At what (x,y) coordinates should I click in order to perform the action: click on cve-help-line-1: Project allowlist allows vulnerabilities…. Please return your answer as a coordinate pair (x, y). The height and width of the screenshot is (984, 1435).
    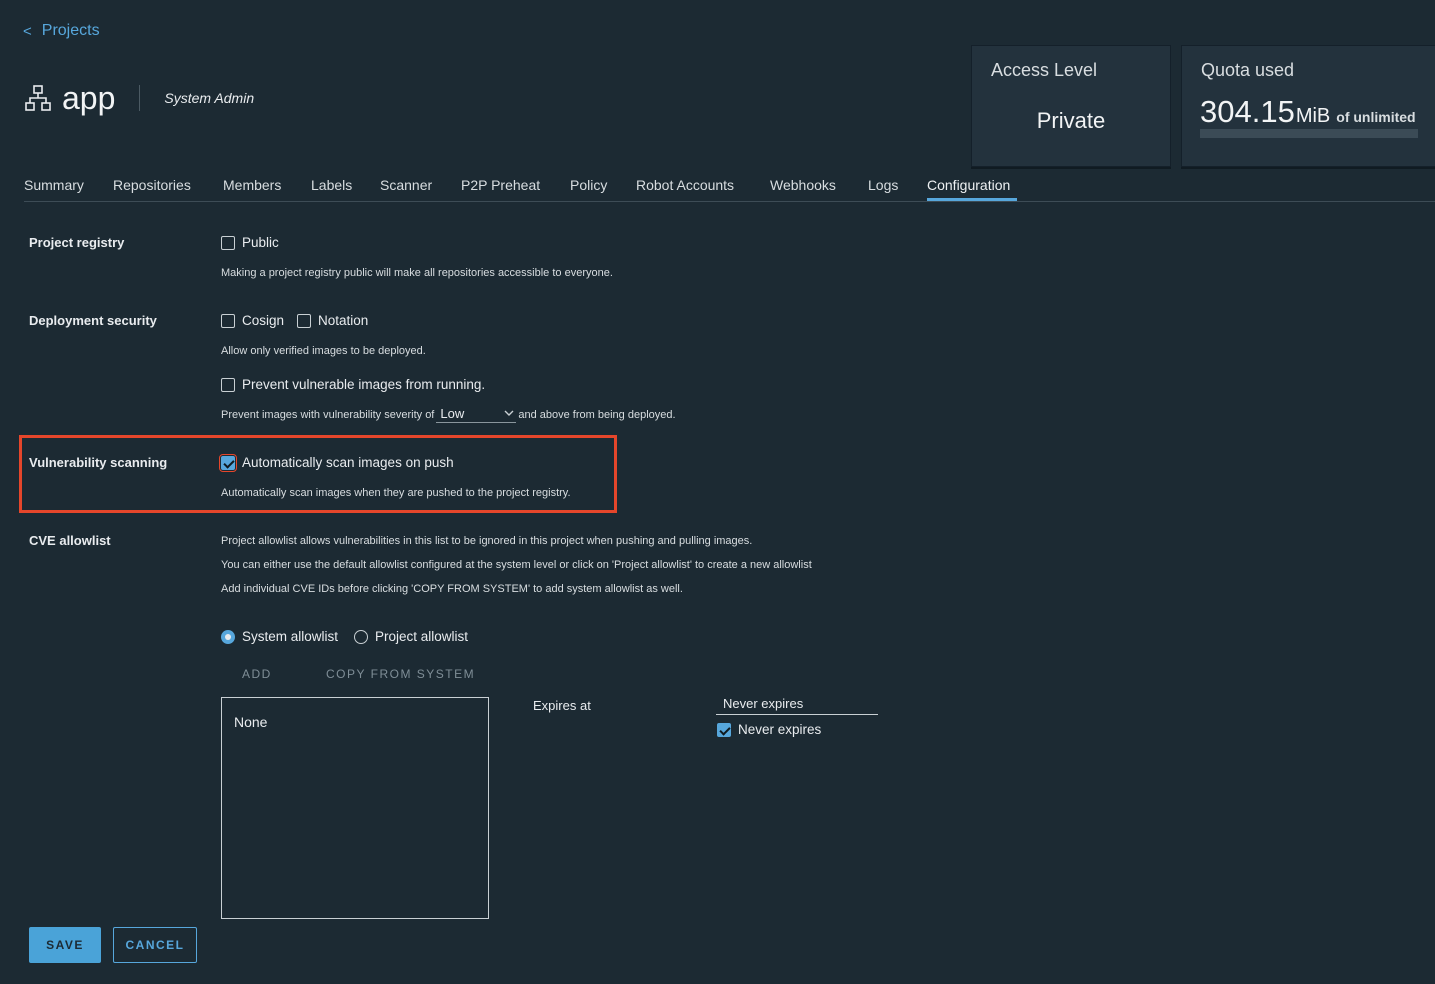
    Looking at the image, I should click on (487, 541).